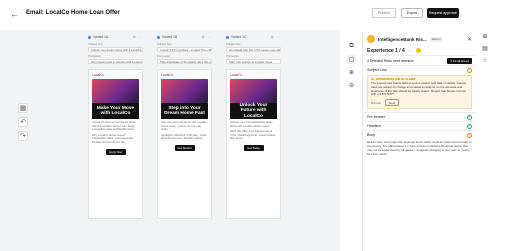 Image resolution: width=512 pixels, height=251 pixels. I want to click on dismiss-button: Dismiss, so click(376, 103).